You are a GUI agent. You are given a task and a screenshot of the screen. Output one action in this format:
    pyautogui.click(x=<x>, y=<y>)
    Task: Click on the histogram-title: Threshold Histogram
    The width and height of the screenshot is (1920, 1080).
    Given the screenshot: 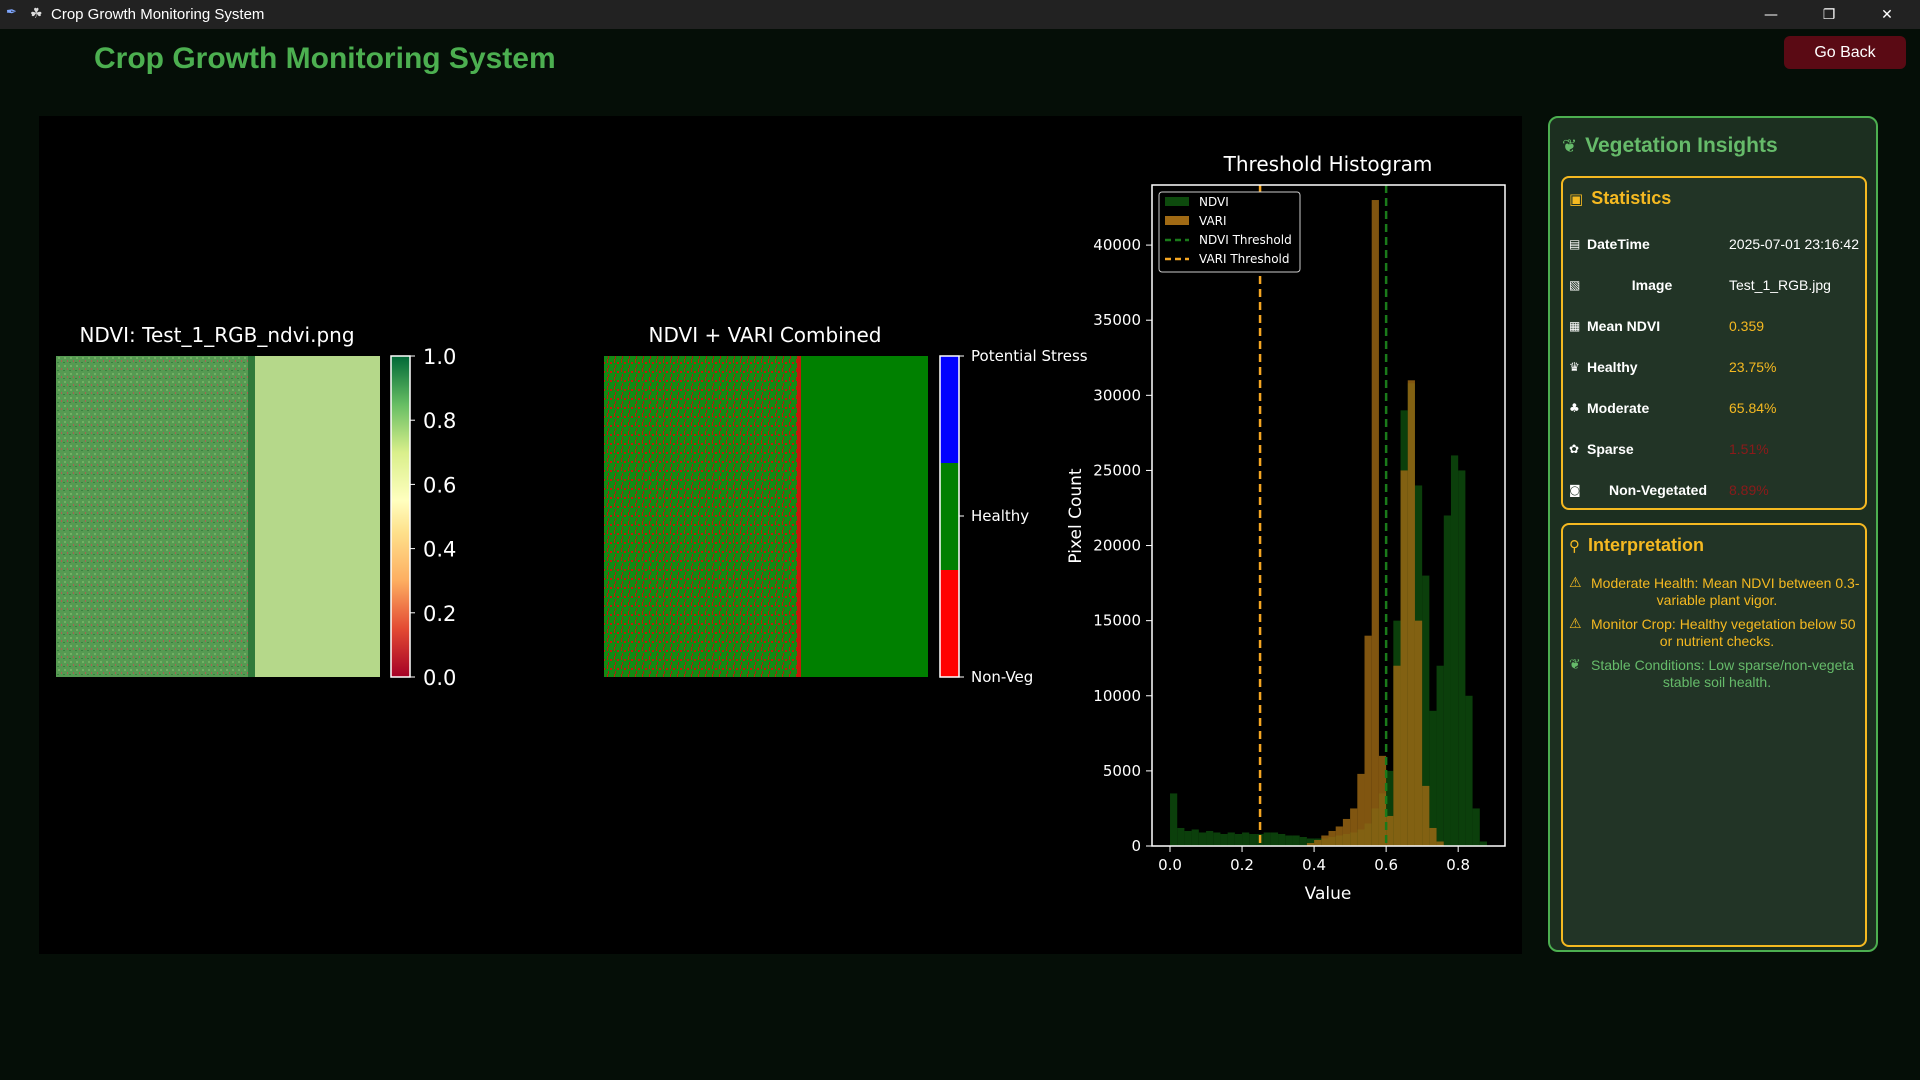 What is the action you would take?
    pyautogui.click(x=1328, y=164)
    